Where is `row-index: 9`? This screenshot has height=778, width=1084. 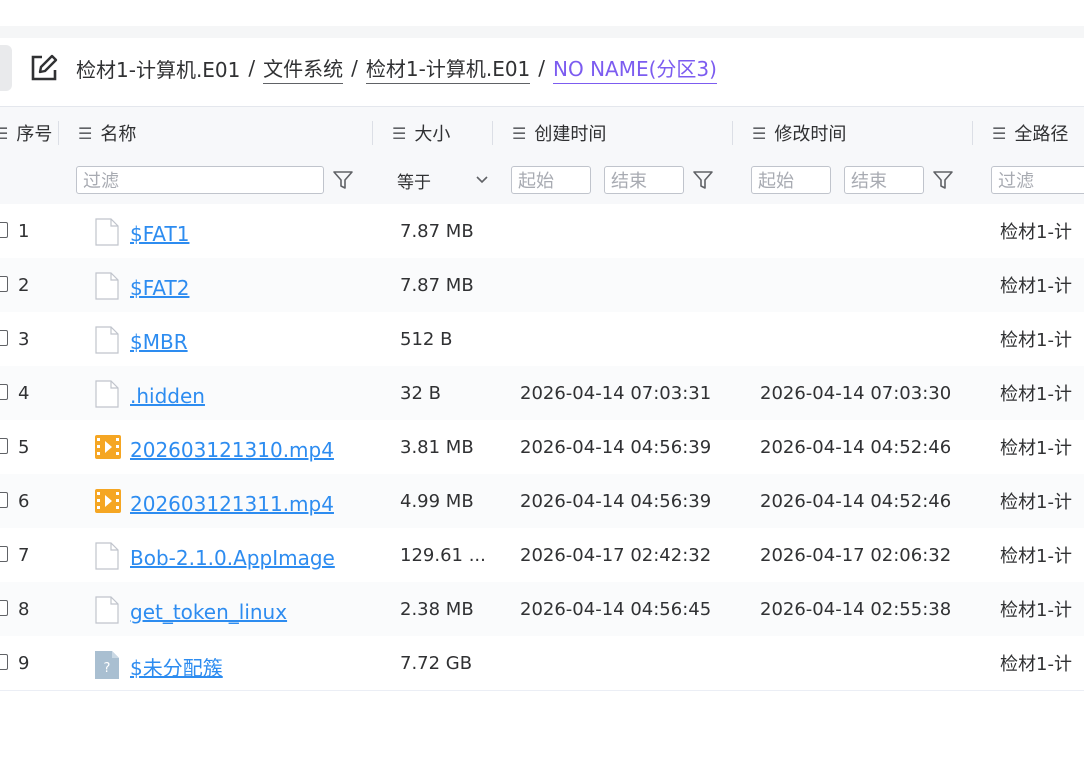
row-index: 9 is located at coordinates (24, 663).